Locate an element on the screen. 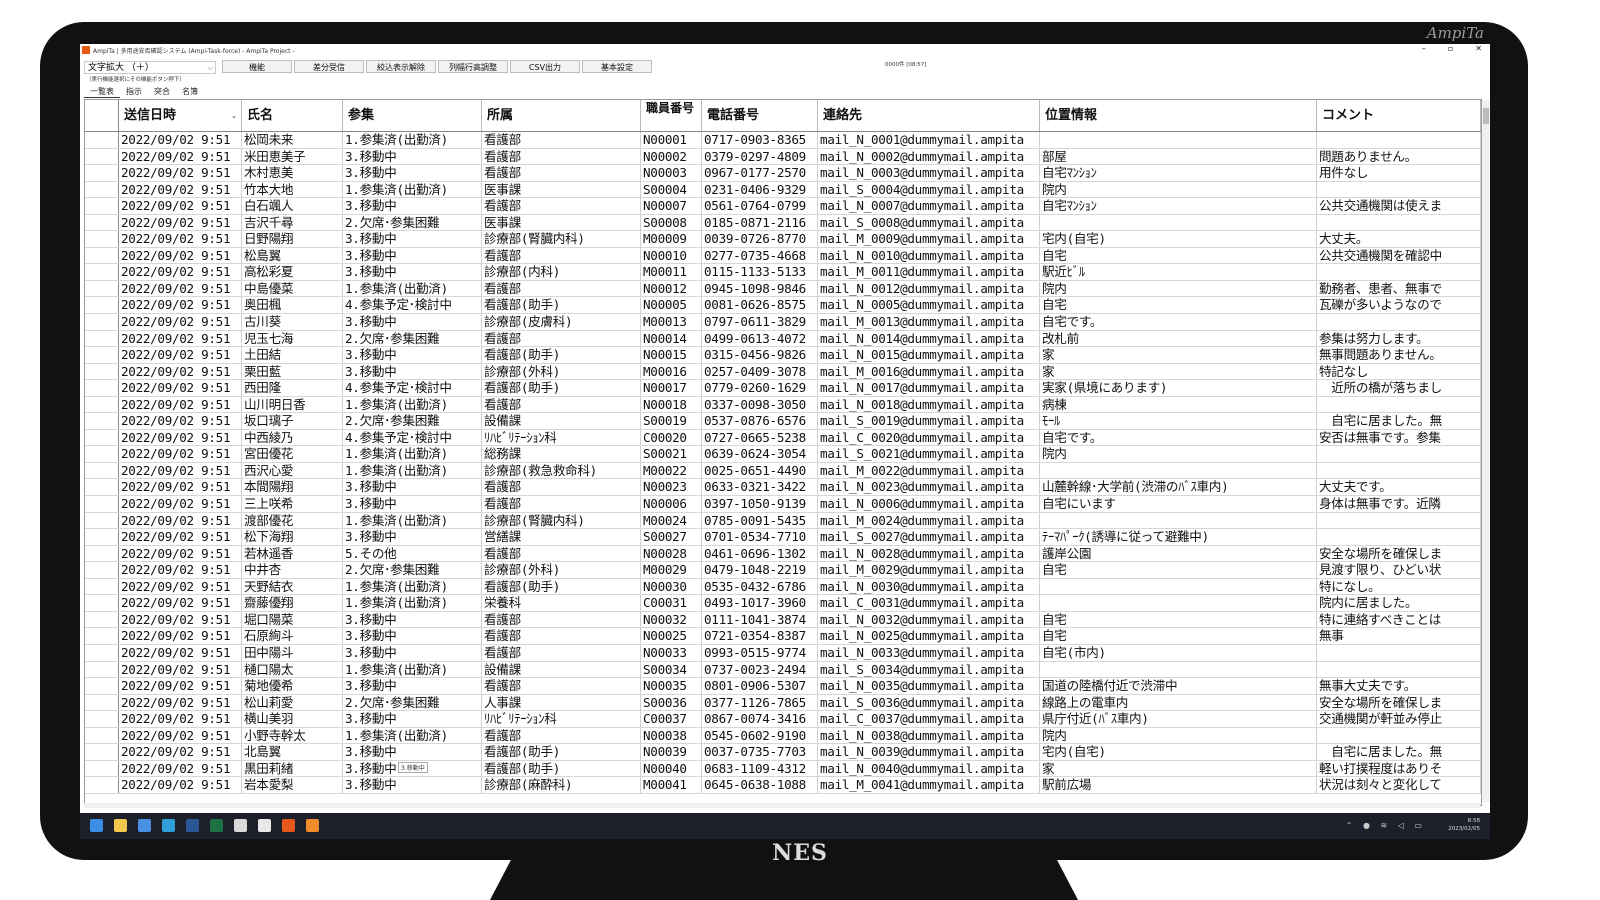 Image resolution: width=1600 pixels, height=900 pixels. cell-department: 診療部(皮膚科) is located at coordinates (561, 322).